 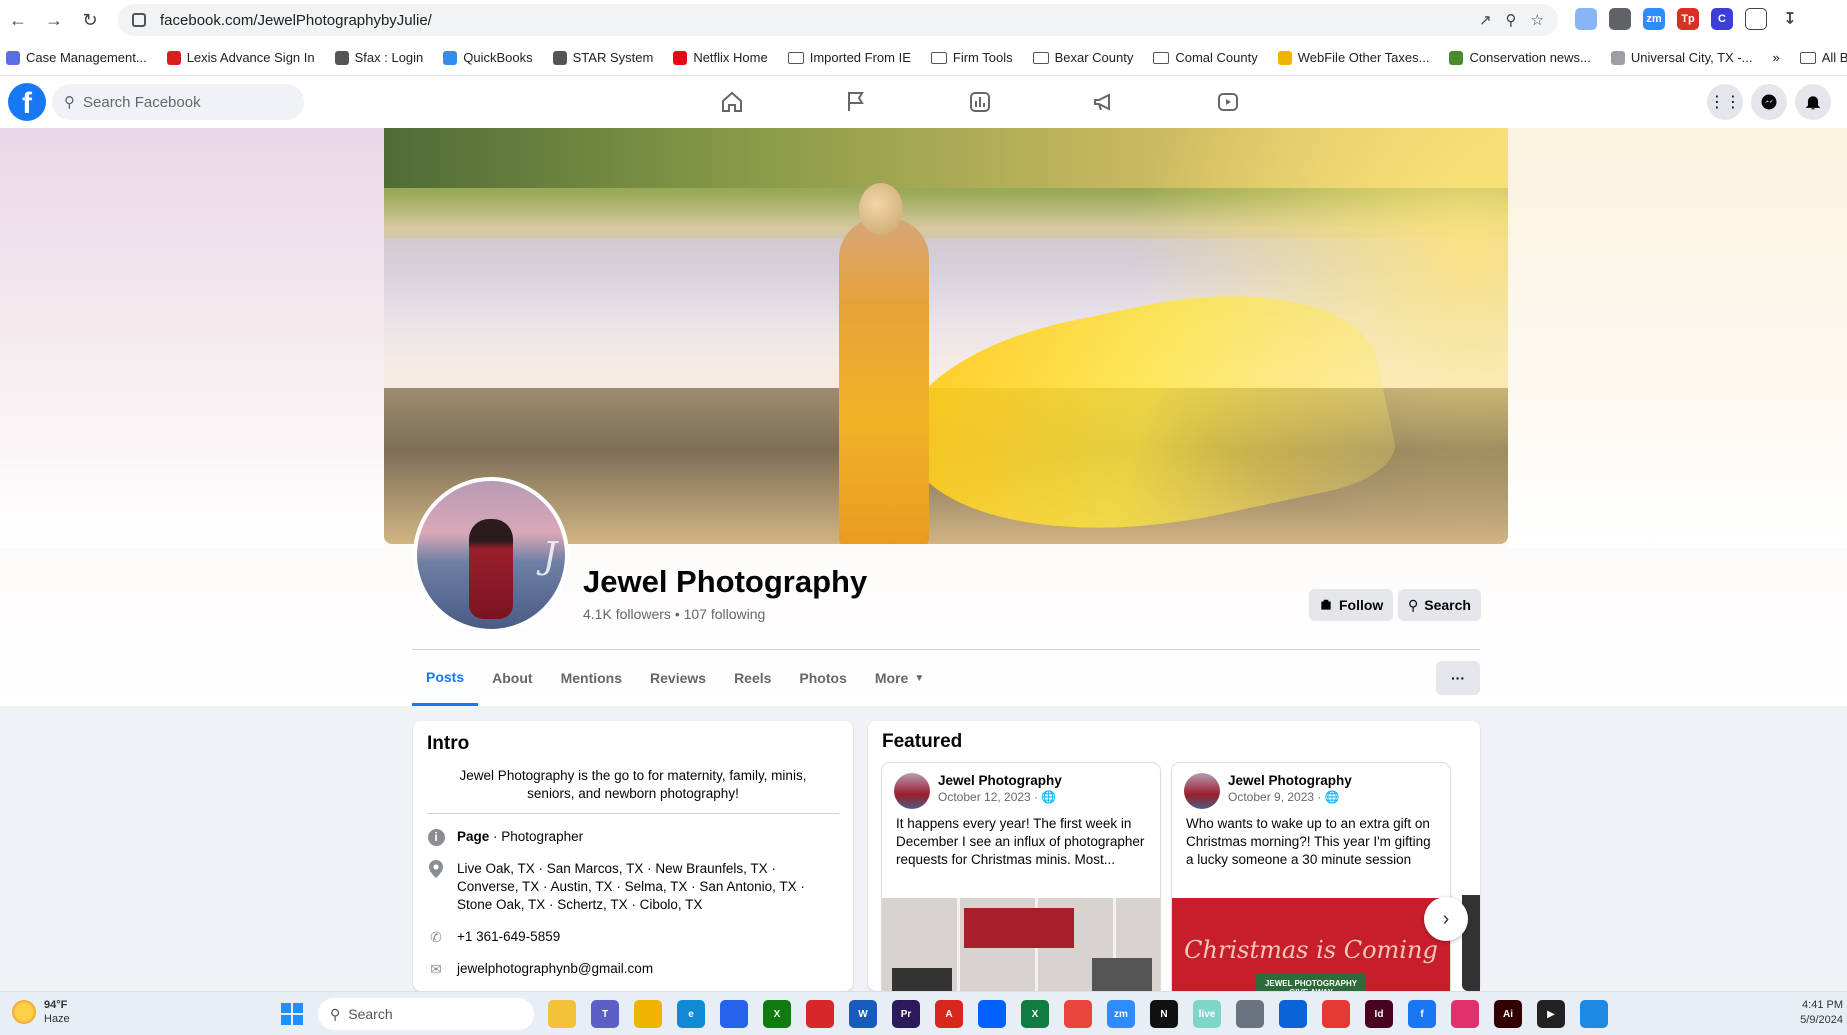 What do you see at coordinates (678, 678) in the screenshot?
I see `tab-reviews: Reviews` at bounding box center [678, 678].